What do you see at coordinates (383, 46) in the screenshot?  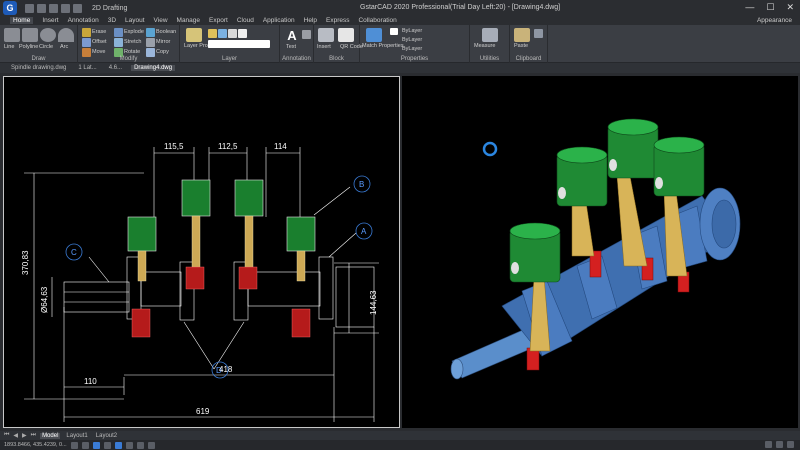 I see `match-properties-button: Match Properties` at bounding box center [383, 46].